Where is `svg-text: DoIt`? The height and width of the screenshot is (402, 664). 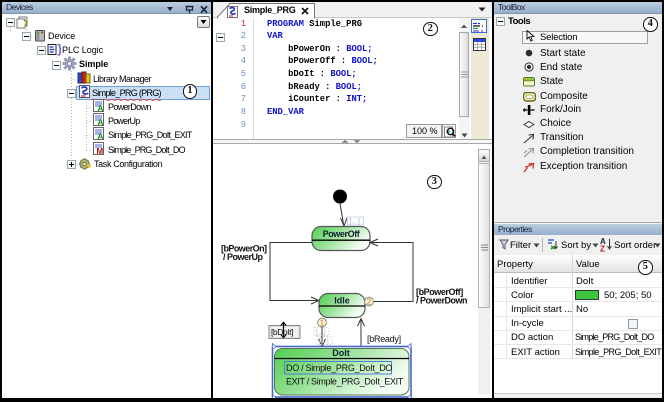
svg-text: DoIt is located at coordinates (341, 353).